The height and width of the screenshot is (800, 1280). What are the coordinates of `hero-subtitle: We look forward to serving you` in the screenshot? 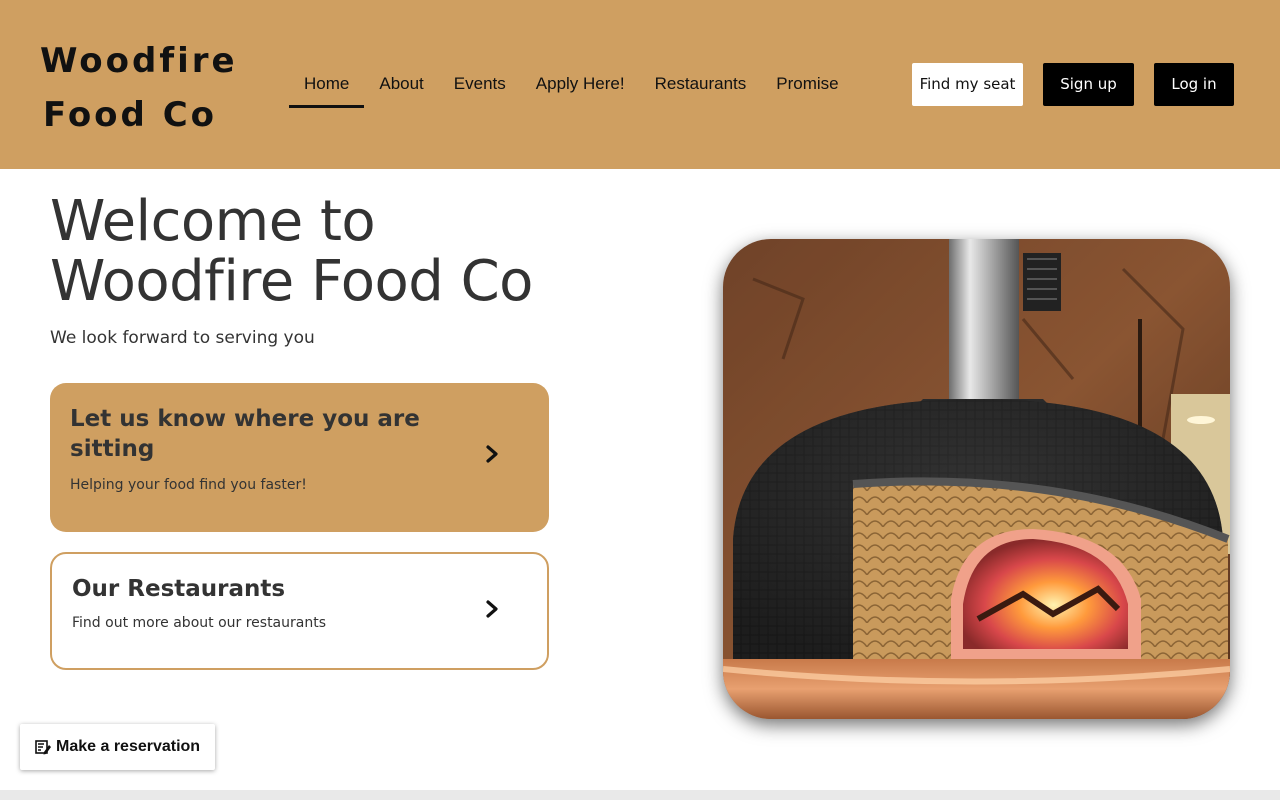 It's located at (182, 338).